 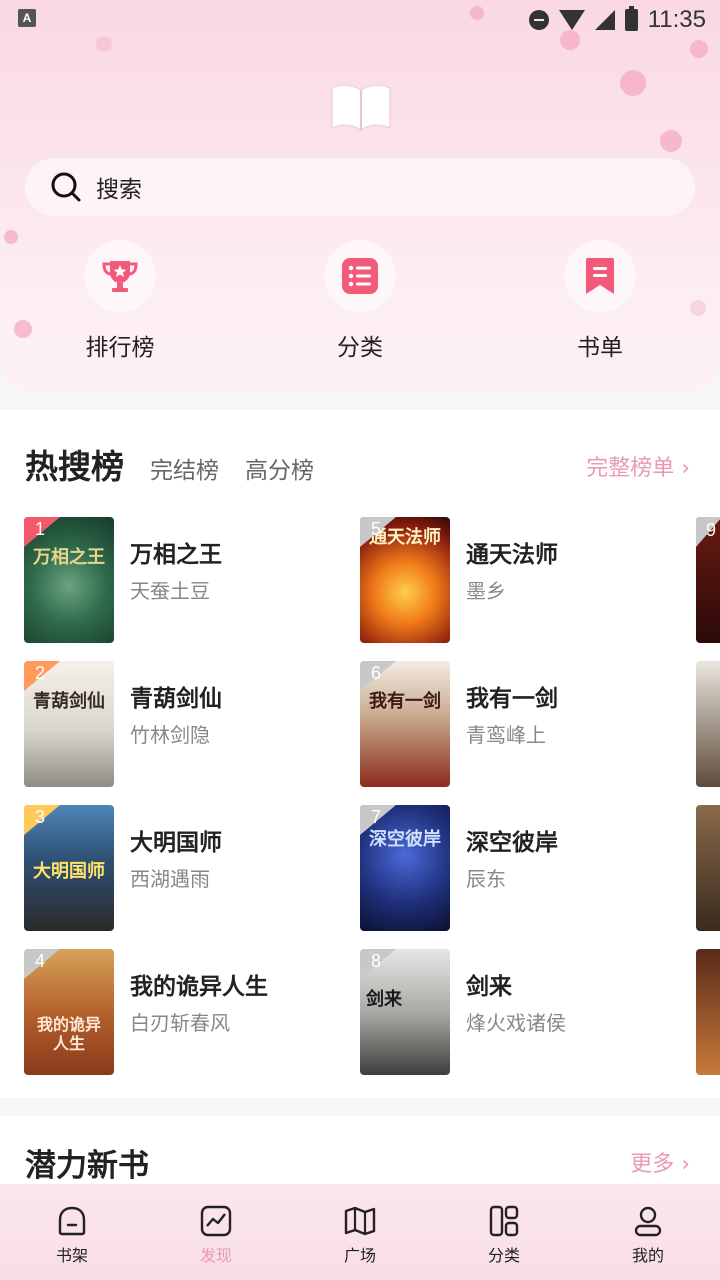 I want to click on status-time: 11:35, so click(x=676, y=19).